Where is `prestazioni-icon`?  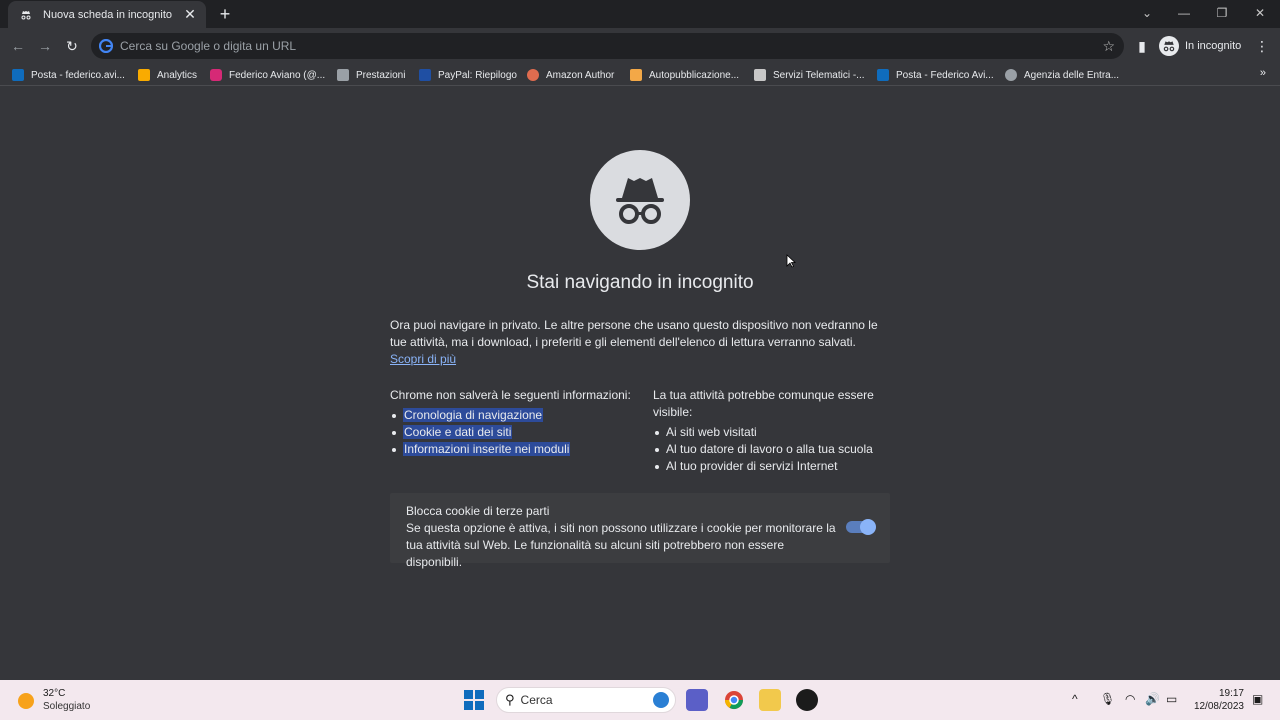 prestazioni-icon is located at coordinates (343, 75).